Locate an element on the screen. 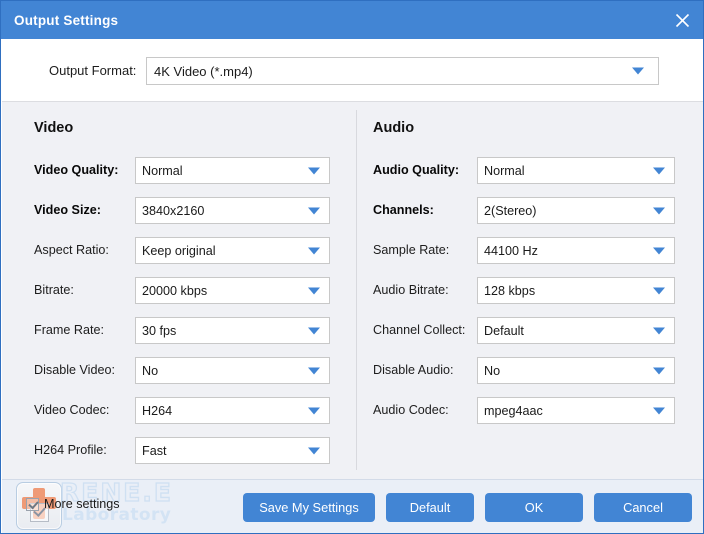 The width and height of the screenshot is (704, 534). video-section-title: Video is located at coordinates (54, 128).